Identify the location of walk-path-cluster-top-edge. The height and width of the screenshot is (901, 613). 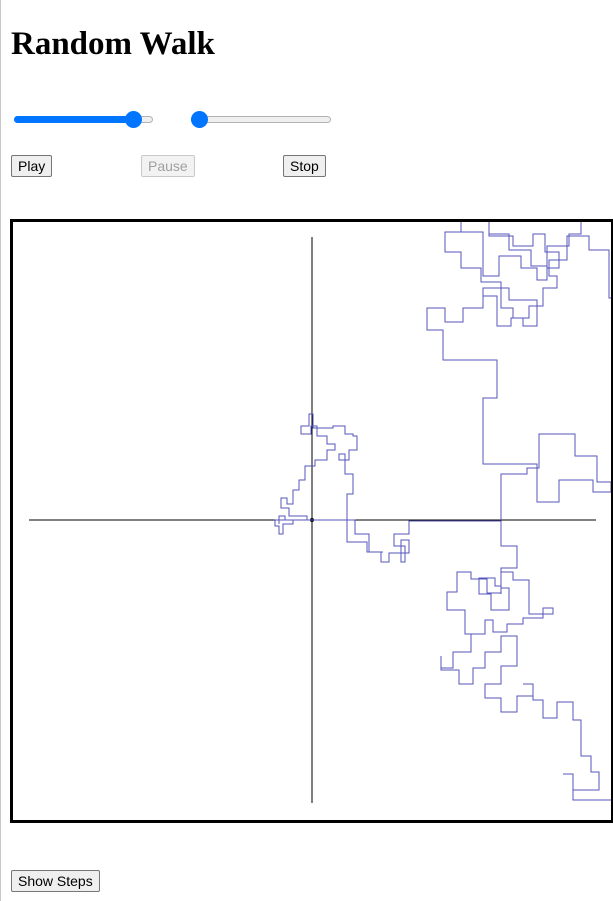
(513, 274).